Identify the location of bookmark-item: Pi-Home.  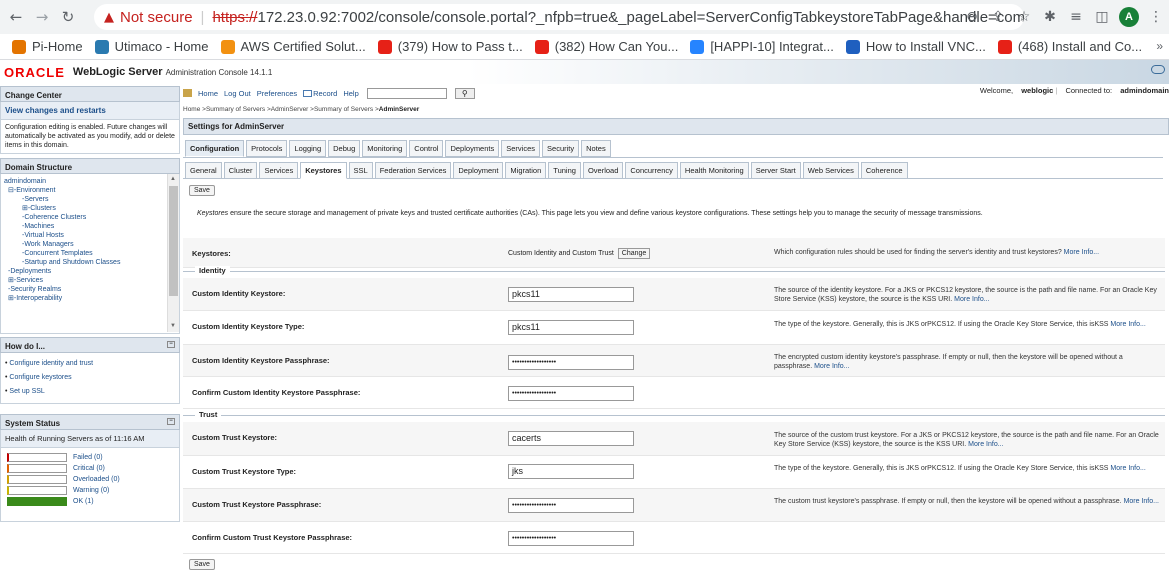
(47, 46).